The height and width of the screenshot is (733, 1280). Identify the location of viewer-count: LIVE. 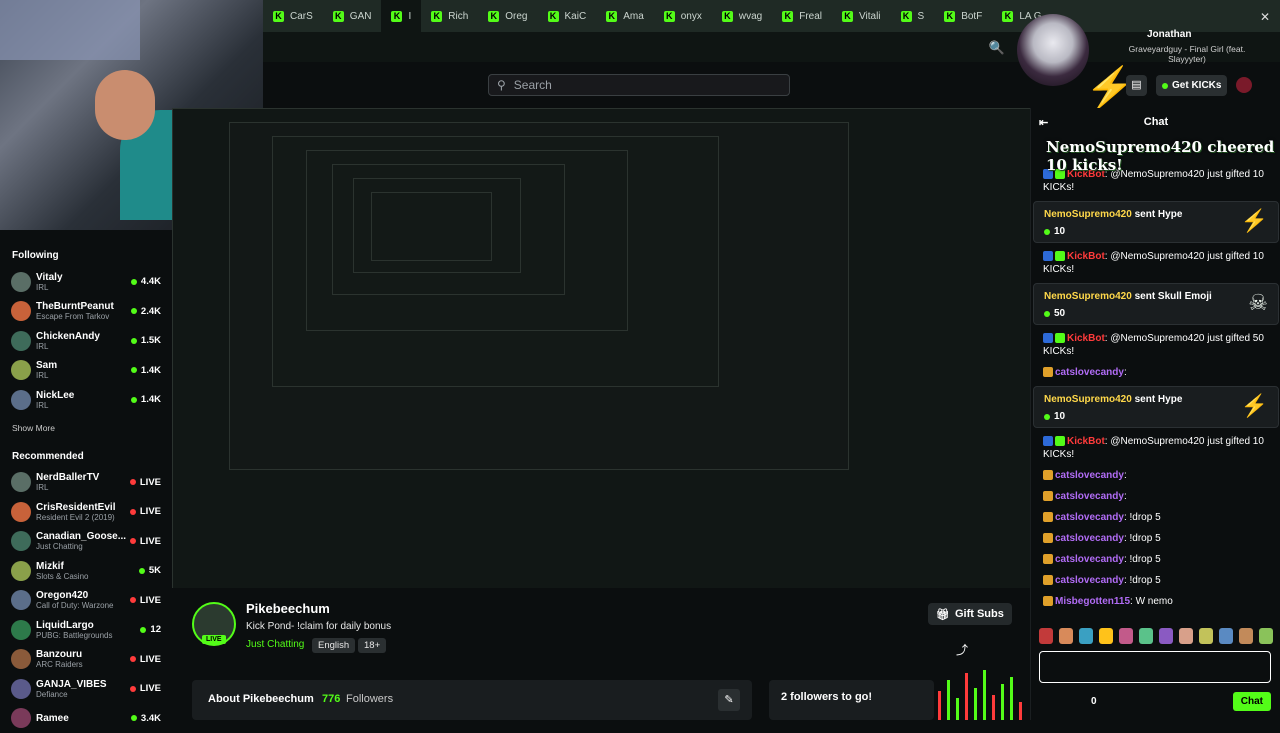
(150, 600).